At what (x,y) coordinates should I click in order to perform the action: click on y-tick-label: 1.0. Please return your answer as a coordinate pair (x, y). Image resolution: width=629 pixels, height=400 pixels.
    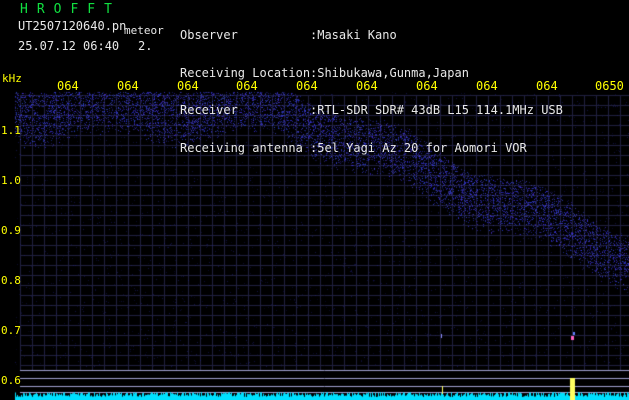
    Looking at the image, I should click on (11, 180).